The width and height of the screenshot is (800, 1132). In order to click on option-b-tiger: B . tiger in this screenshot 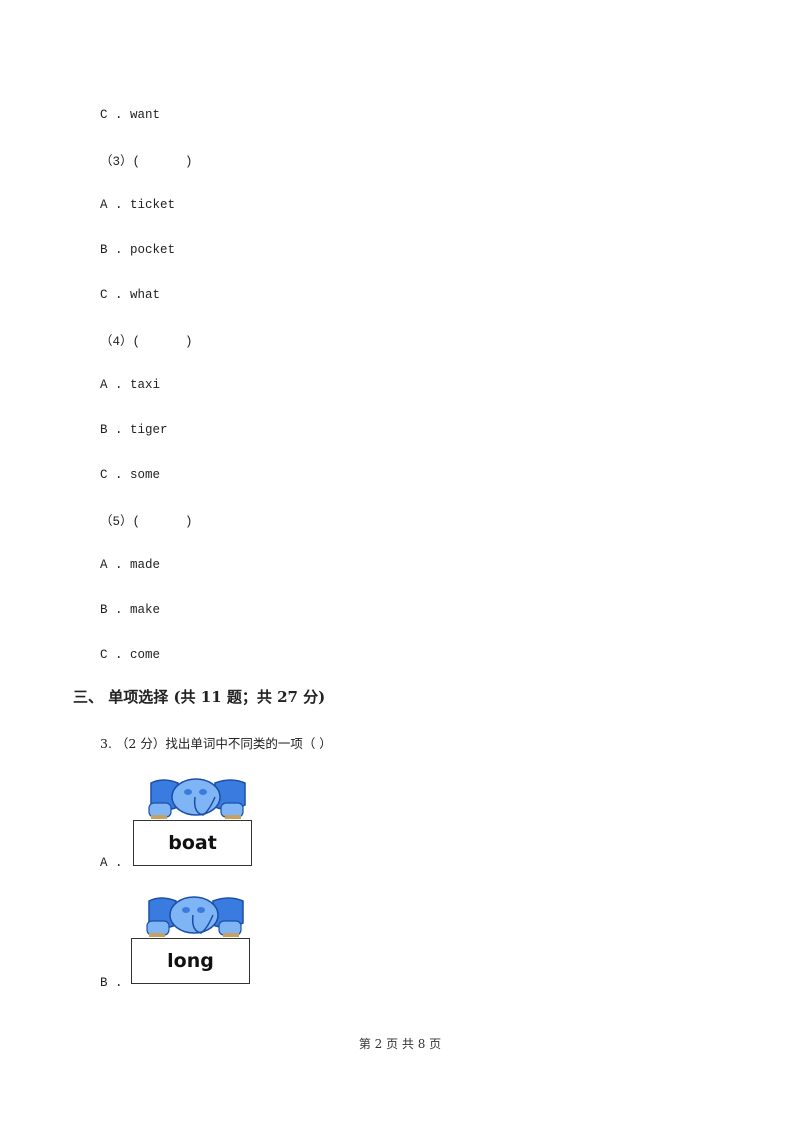, I will do `click(134, 430)`.